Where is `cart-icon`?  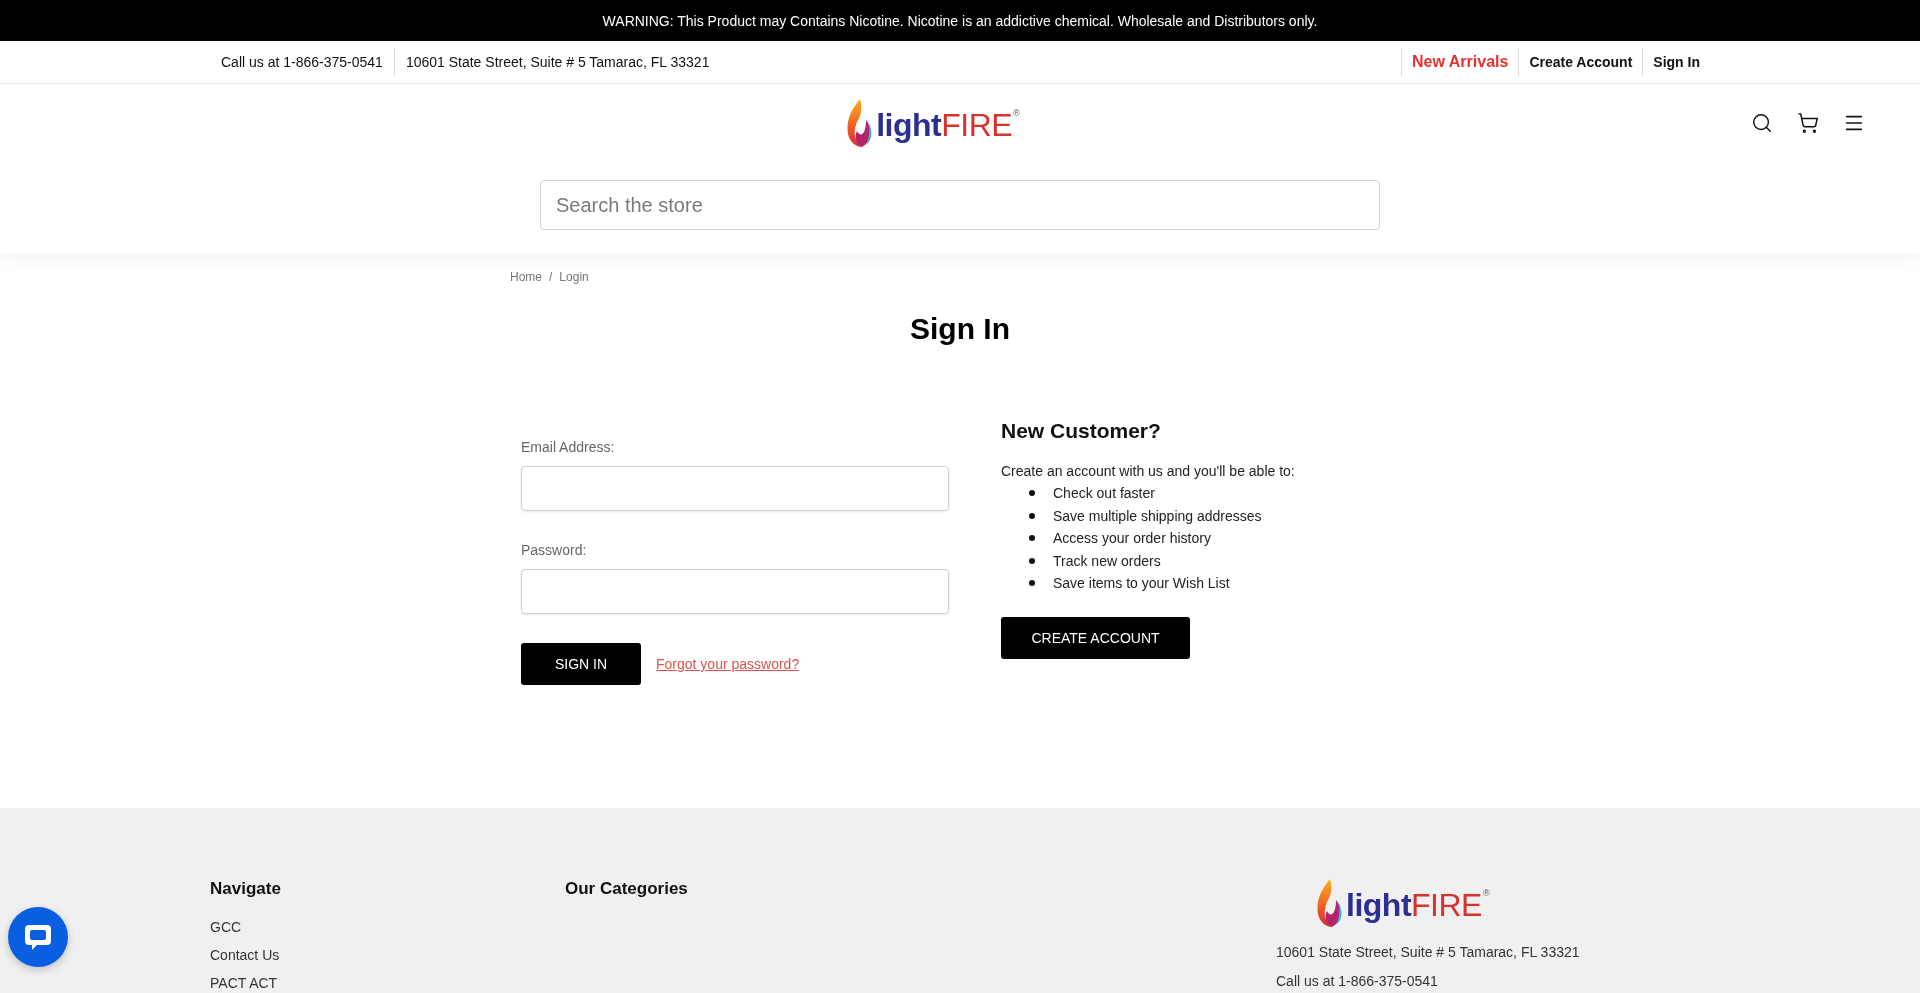
cart-icon is located at coordinates (1808, 122).